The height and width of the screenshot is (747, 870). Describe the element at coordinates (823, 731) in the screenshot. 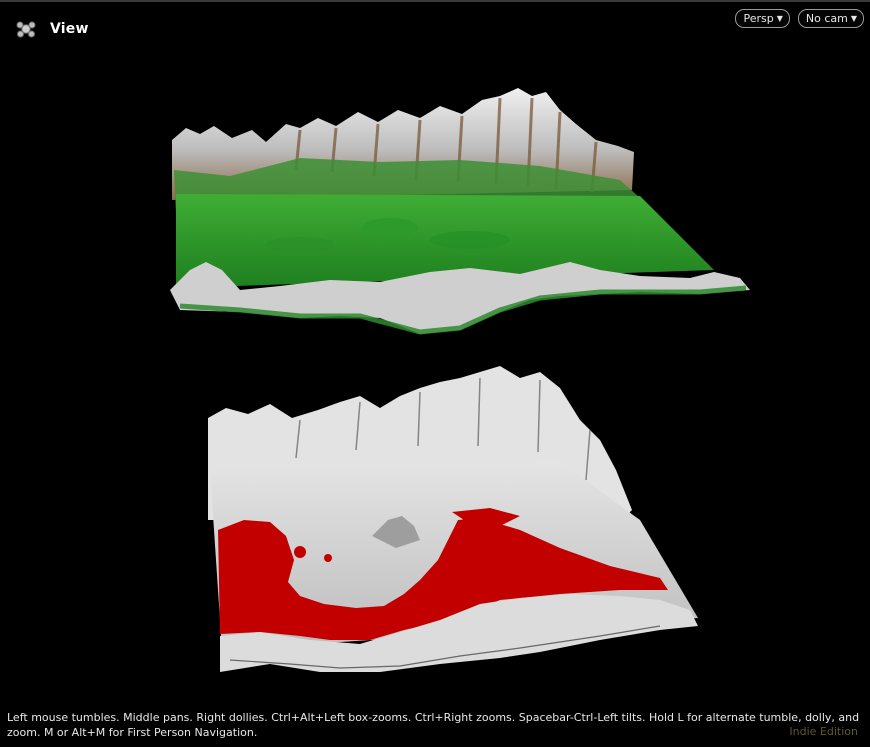

I see `edition-label: Indie Edition` at that location.